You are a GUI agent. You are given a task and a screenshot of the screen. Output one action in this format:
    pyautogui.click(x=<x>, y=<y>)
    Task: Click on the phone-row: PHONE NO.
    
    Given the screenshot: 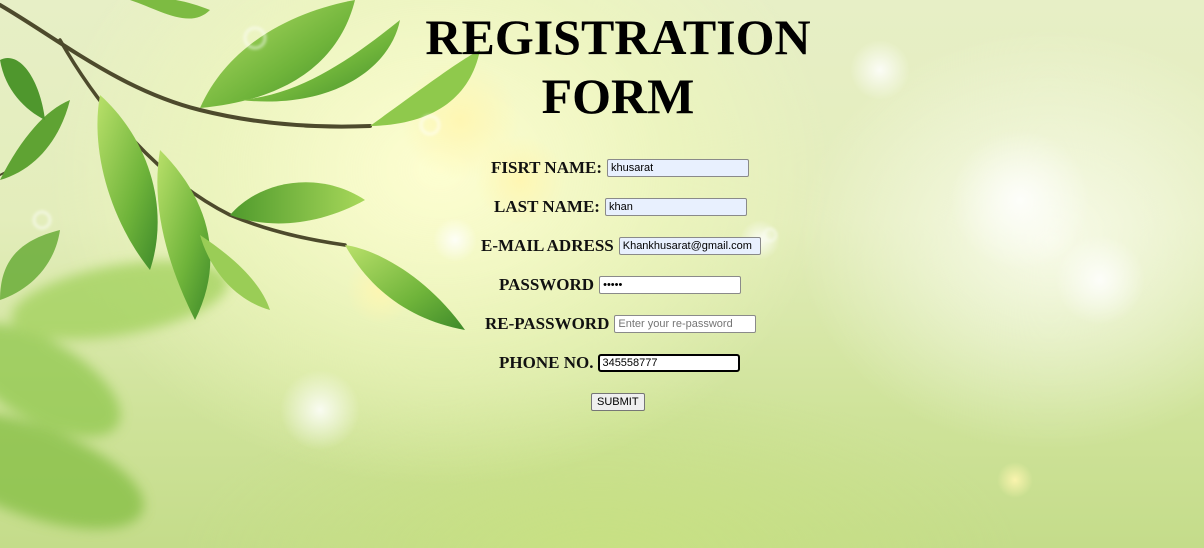 What is the action you would take?
    pyautogui.click(x=620, y=363)
    